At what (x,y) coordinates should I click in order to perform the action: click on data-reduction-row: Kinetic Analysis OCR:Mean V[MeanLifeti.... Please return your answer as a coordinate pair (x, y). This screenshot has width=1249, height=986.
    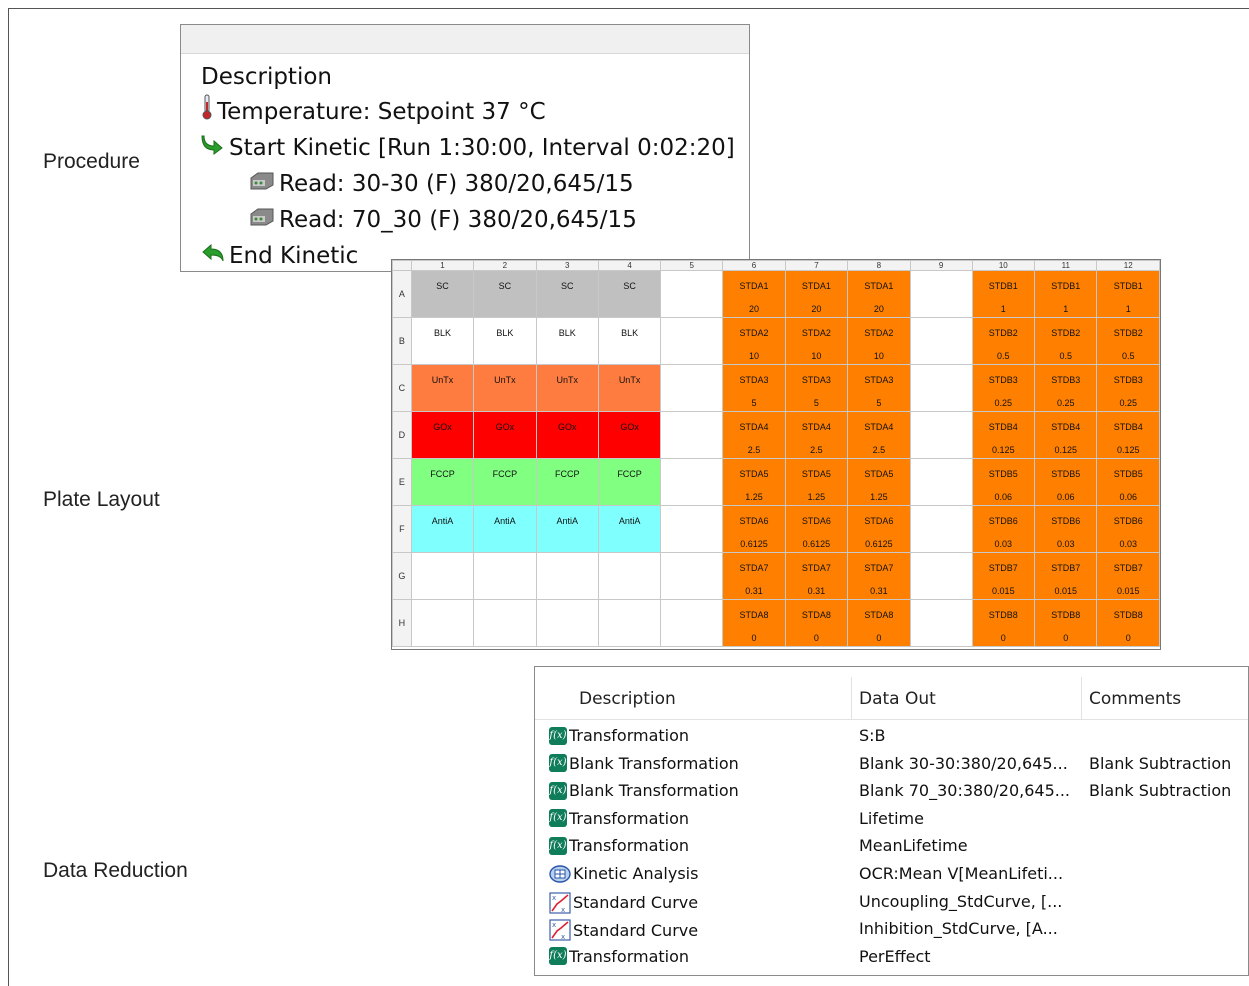
    Looking at the image, I should click on (891, 874).